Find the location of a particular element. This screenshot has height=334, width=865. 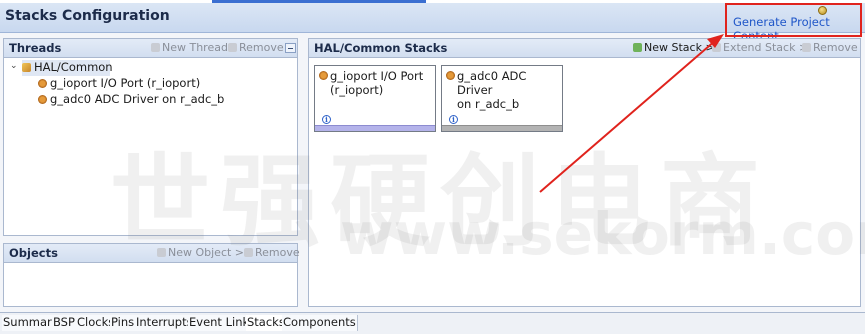

threads-panel-title: Threads is located at coordinates (35, 48).